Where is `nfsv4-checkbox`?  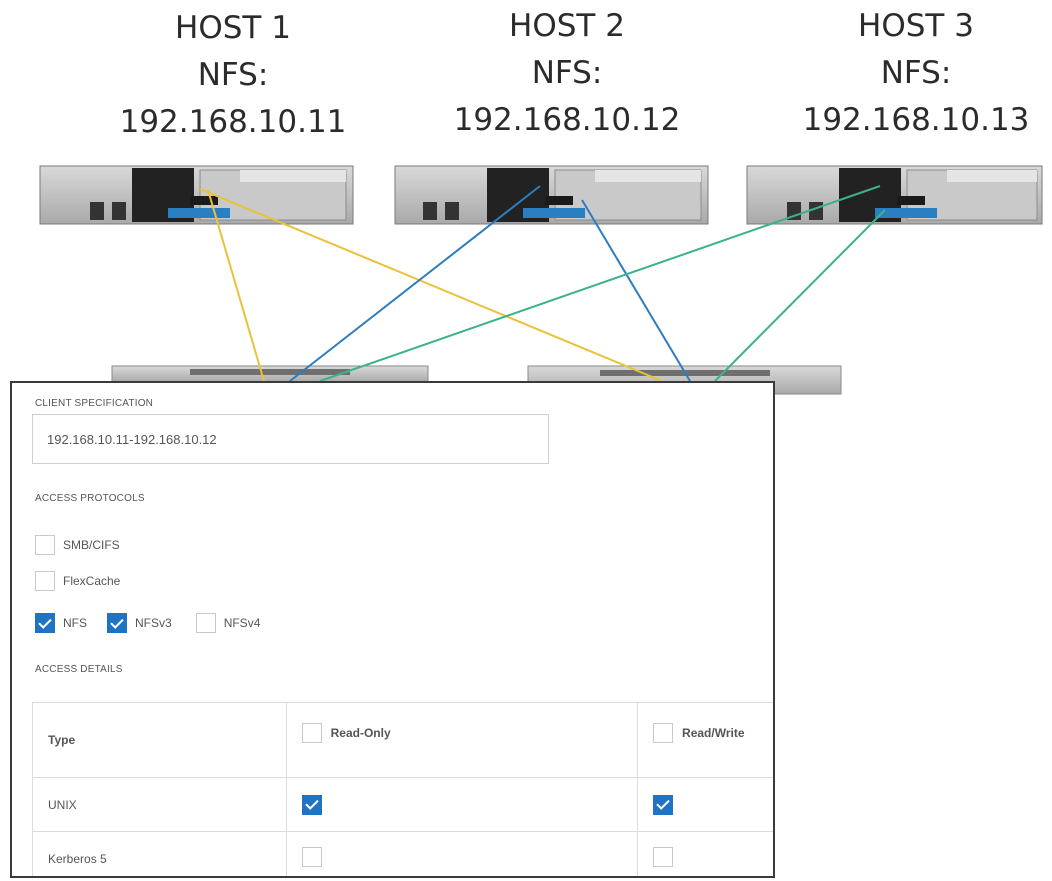
nfsv4-checkbox is located at coordinates (205, 623).